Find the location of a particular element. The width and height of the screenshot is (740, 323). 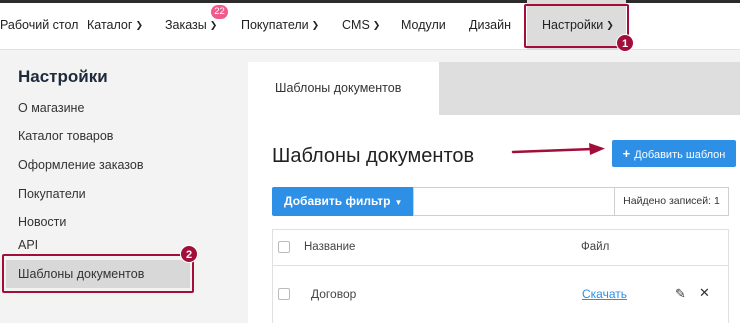

document-templates-highlight-box is located at coordinates (98, 273).